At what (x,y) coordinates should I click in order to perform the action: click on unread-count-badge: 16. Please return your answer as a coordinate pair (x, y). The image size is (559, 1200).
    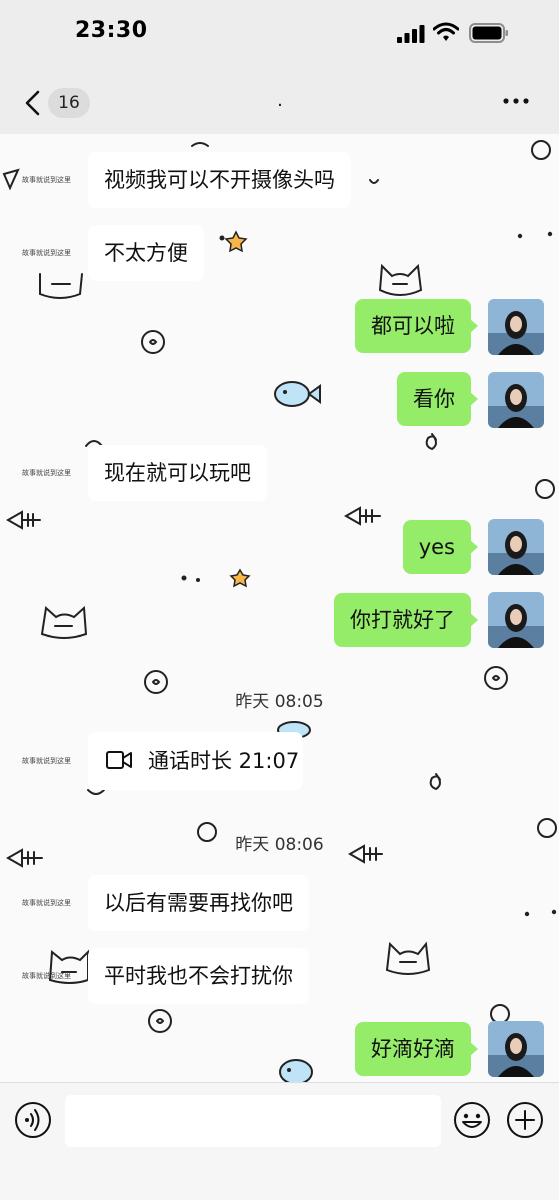
    Looking at the image, I should click on (69, 103).